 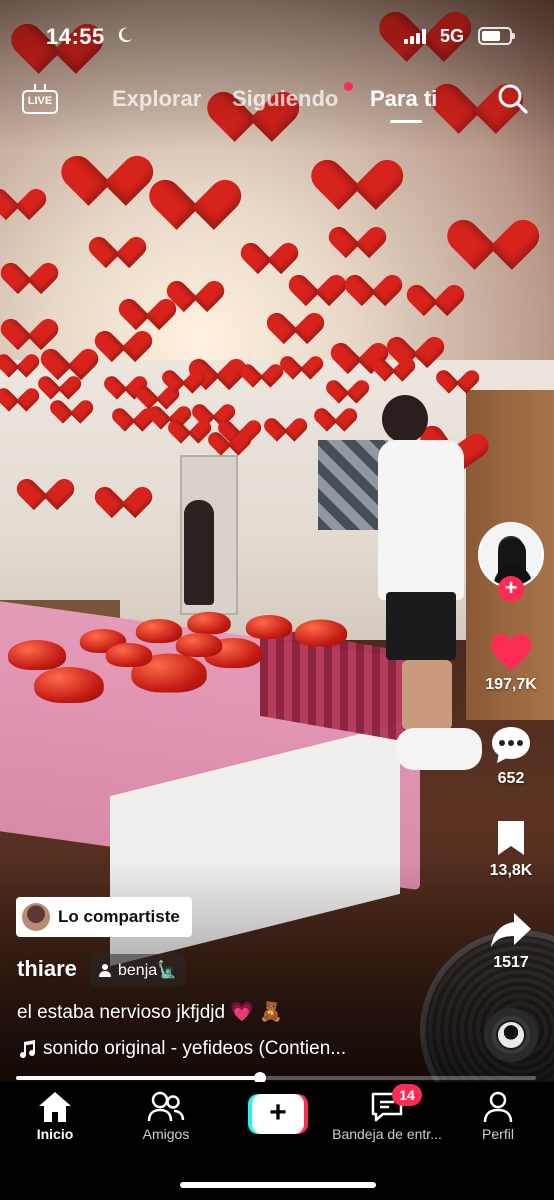 I want to click on active-tab-indicator, so click(x=406, y=121).